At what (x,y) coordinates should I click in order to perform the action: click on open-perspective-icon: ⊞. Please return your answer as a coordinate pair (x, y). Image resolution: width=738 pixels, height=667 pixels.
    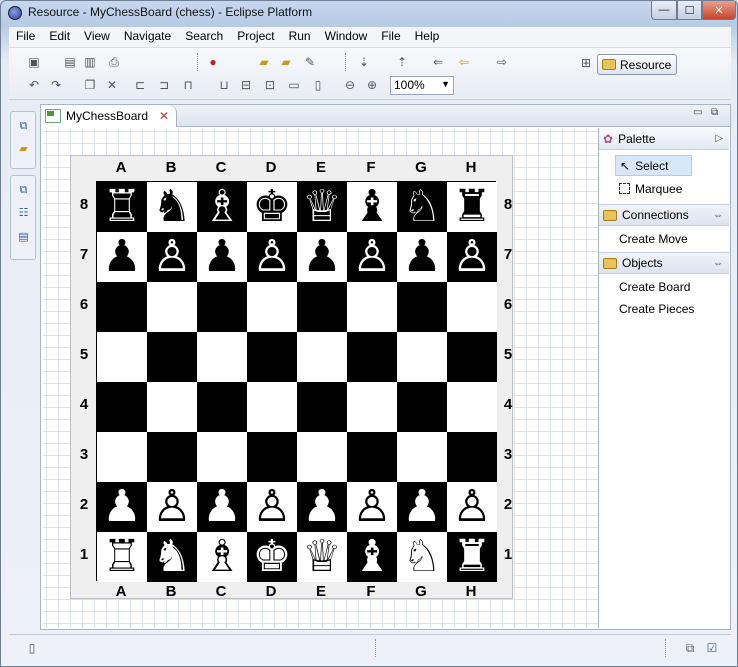
    Looking at the image, I should click on (586, 63).